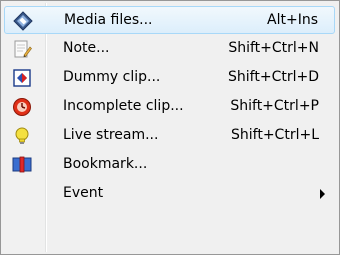 This screenshot has height=255, width=340. I want to click on menu-item-media-files: Media files... Alt+Ins, so click(169, 20).